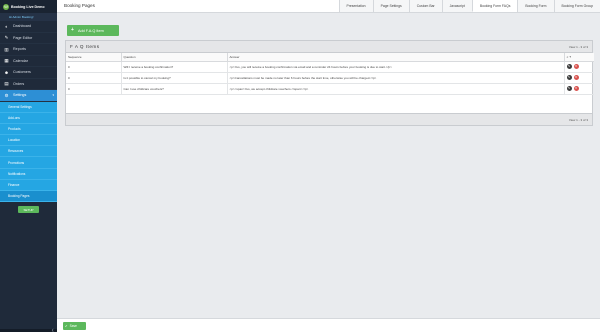  I want to click on setup-button-wrap: SETUP, so click(28, 208).